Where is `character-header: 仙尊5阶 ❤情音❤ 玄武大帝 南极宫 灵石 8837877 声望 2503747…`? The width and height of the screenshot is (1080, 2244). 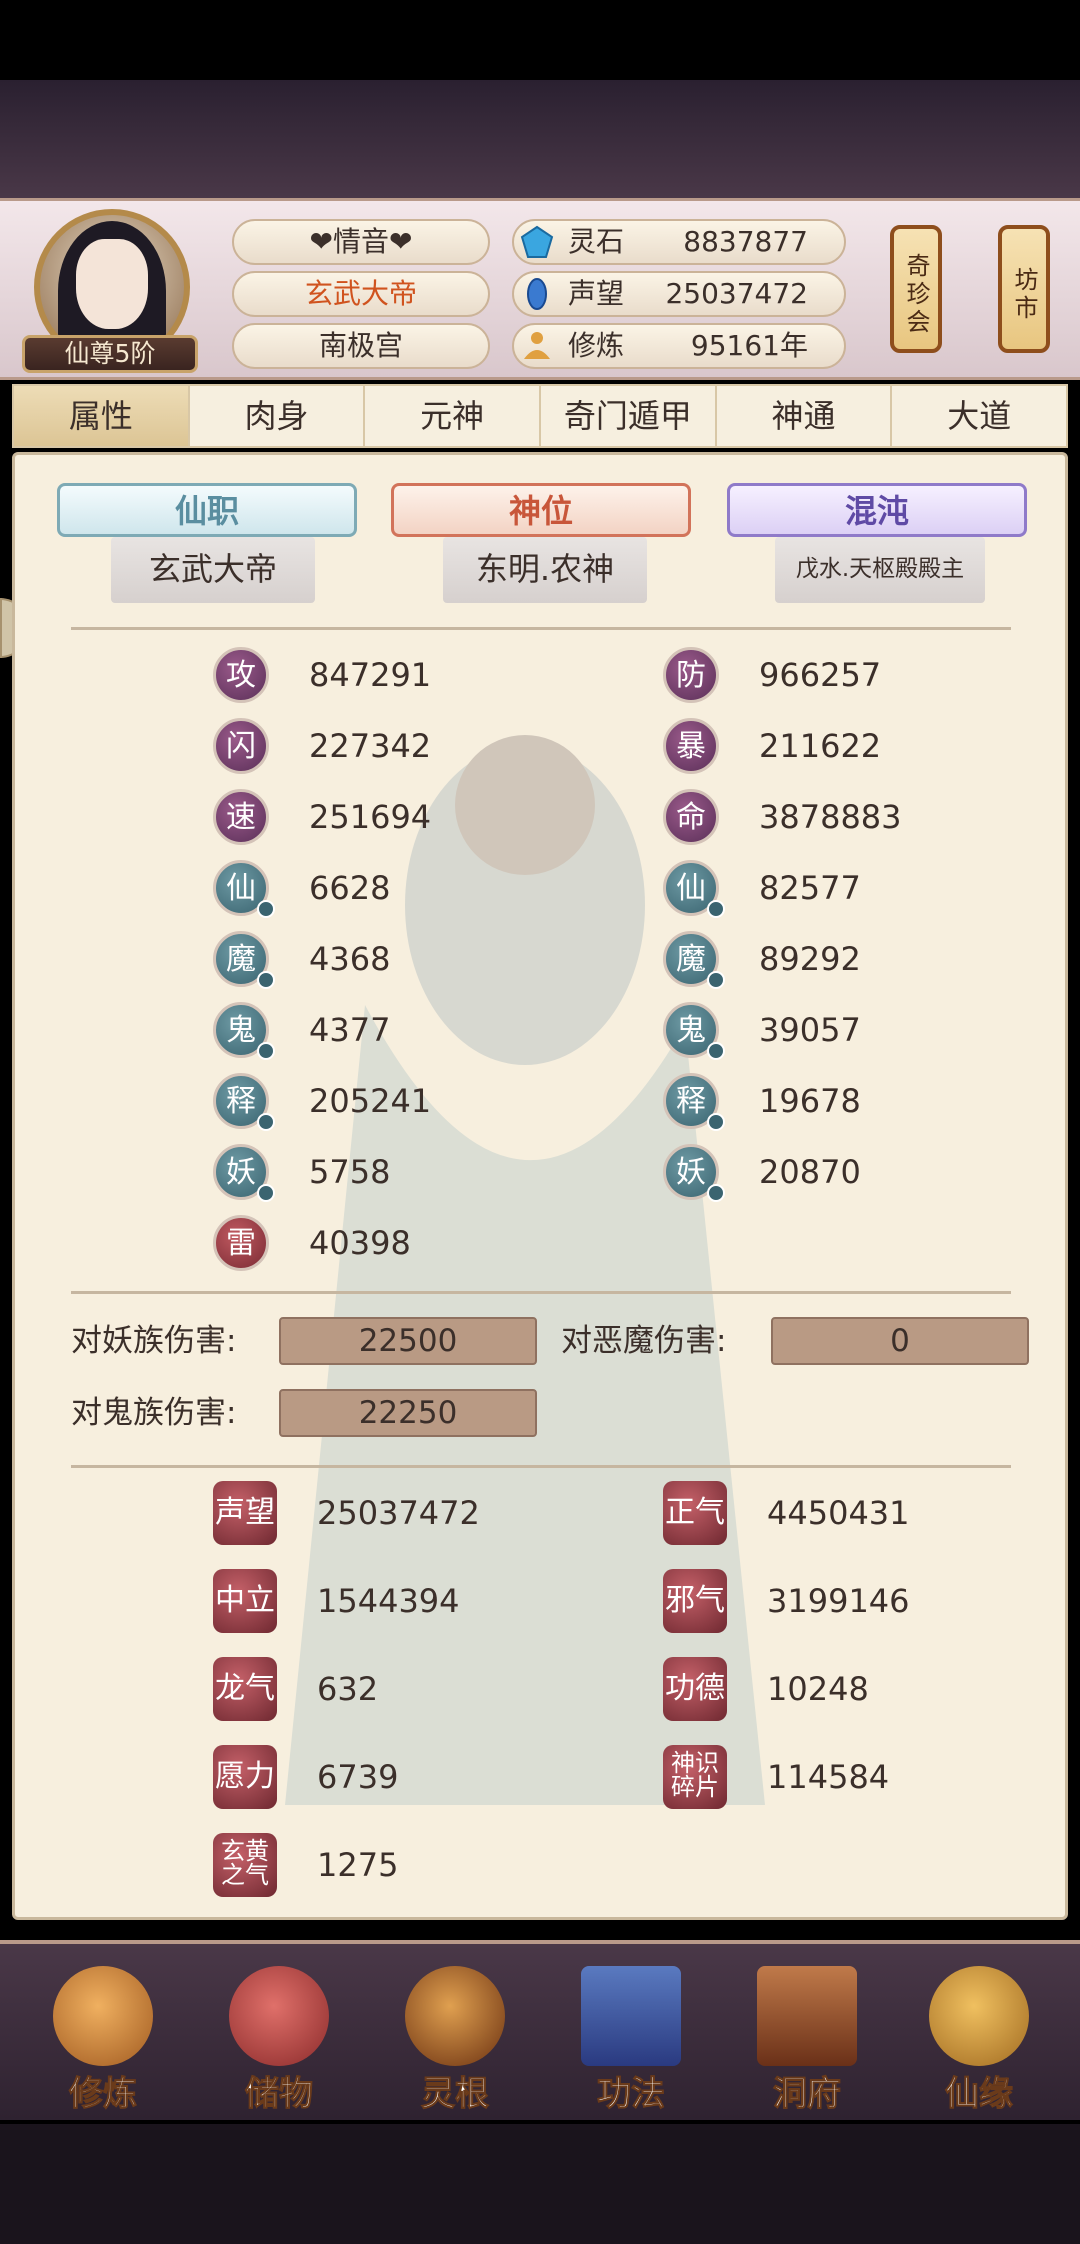 character-header: 仙尊5阶 ❤情音❤ 玄武大帝 南极宫 灵石 8837877 声望 2503747… is located at coordinates (540, 289).